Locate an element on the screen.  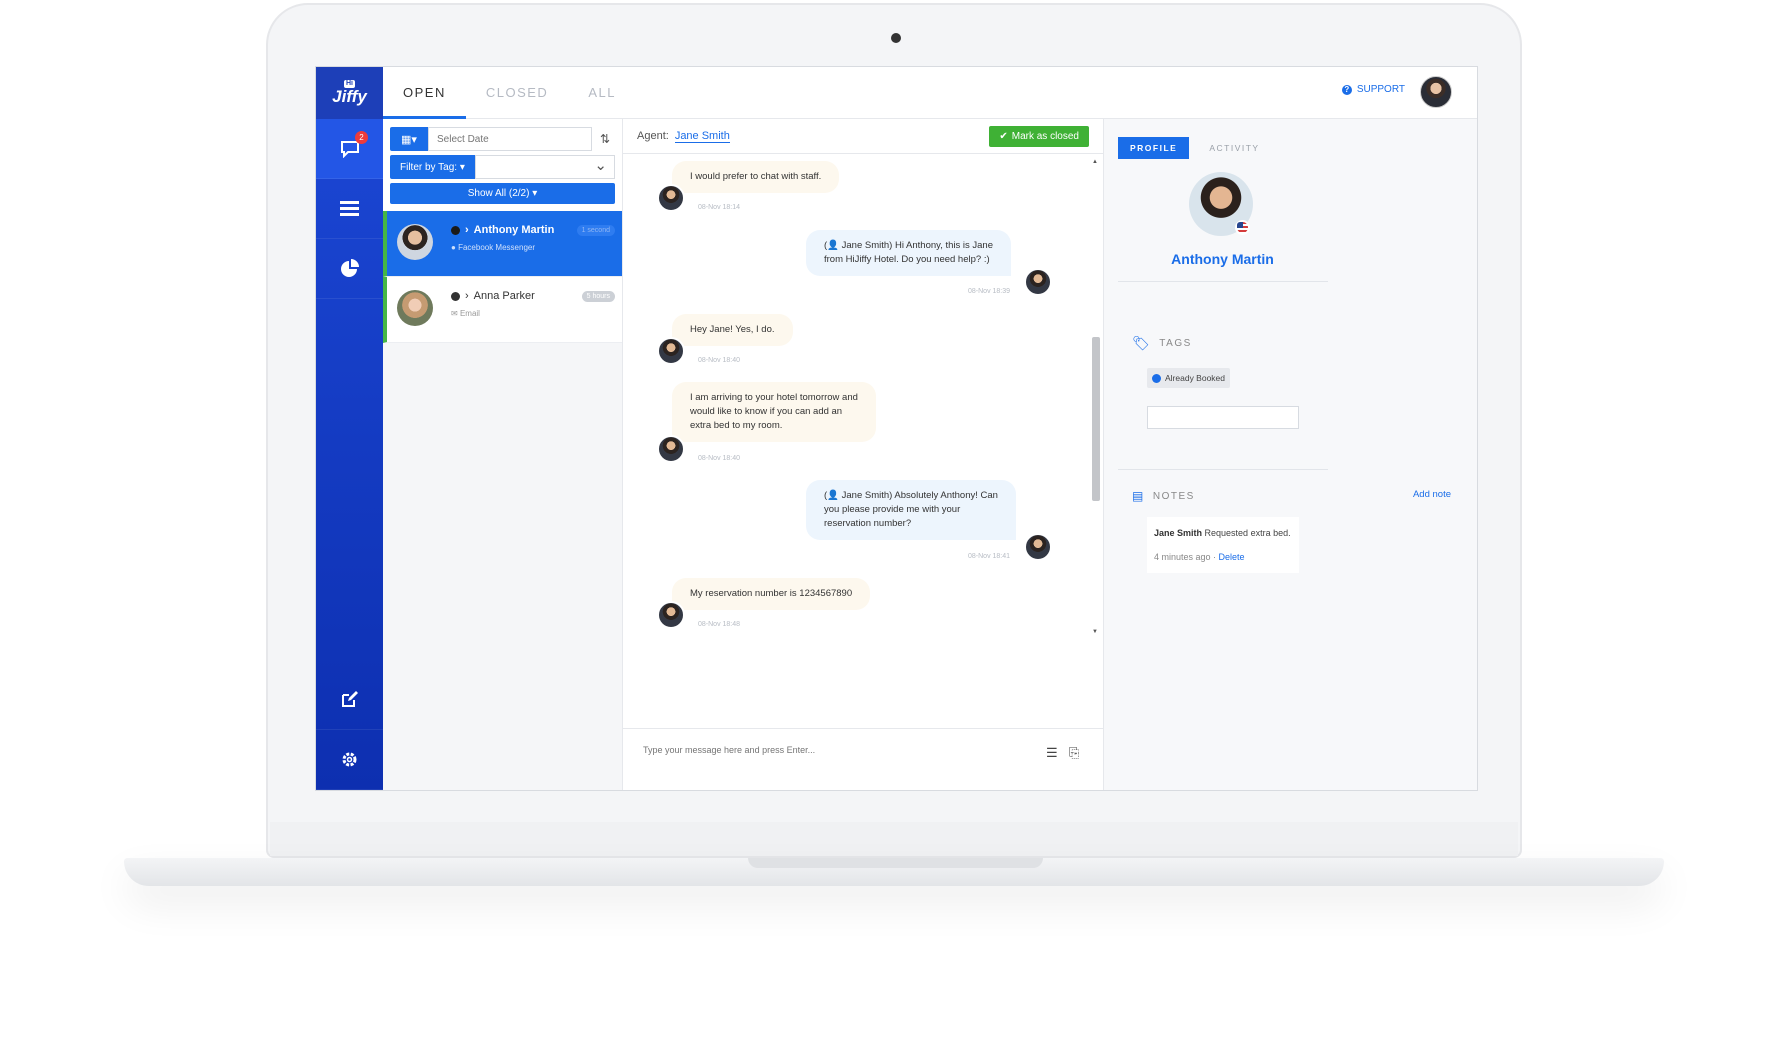
message-bubble: I would prefer to chat with staff. is located at coordinates (756, 177).